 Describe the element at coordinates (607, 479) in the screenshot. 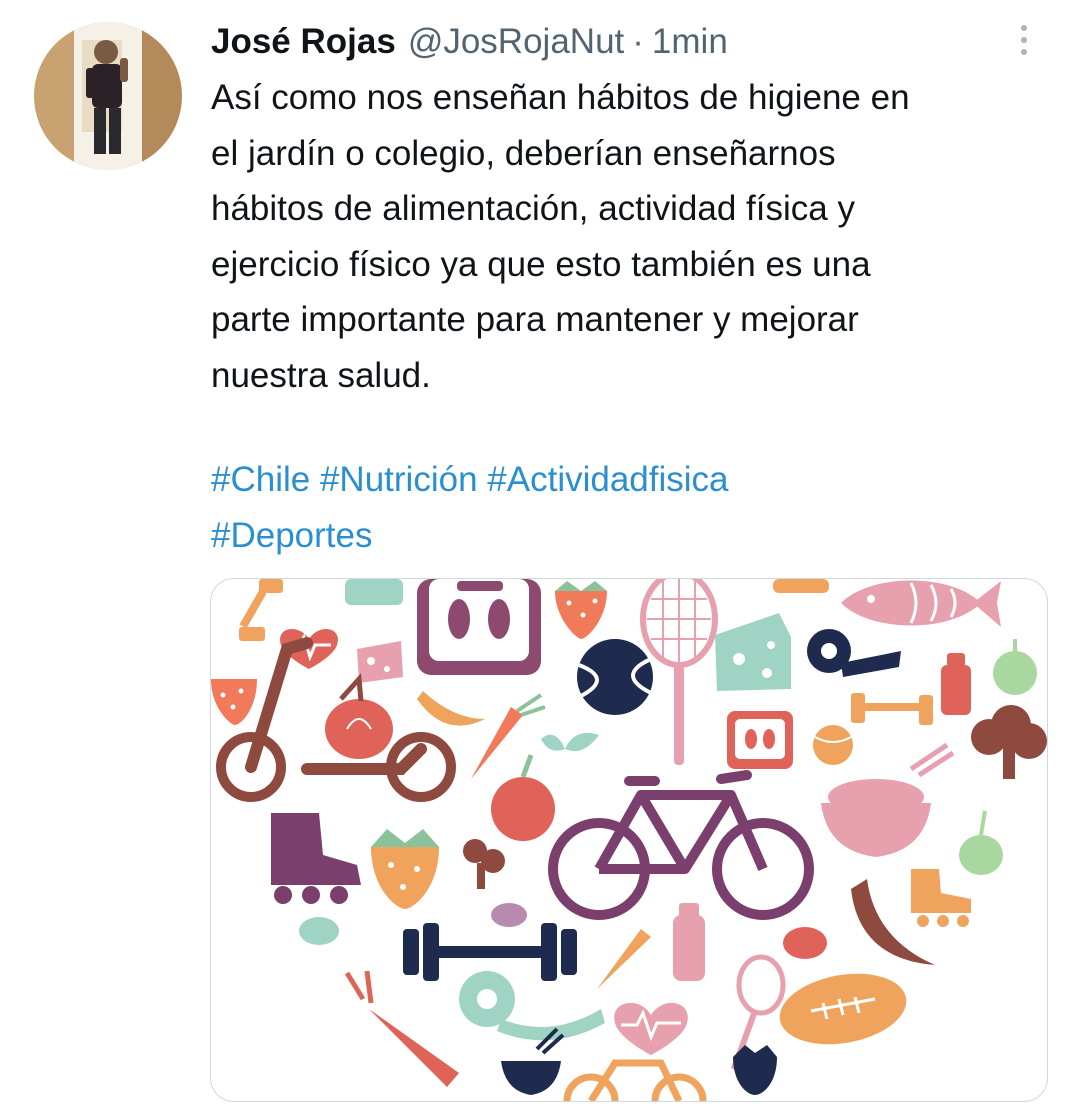

I see `hashtag-actividadfisica: #Actividadfisica` at that location.